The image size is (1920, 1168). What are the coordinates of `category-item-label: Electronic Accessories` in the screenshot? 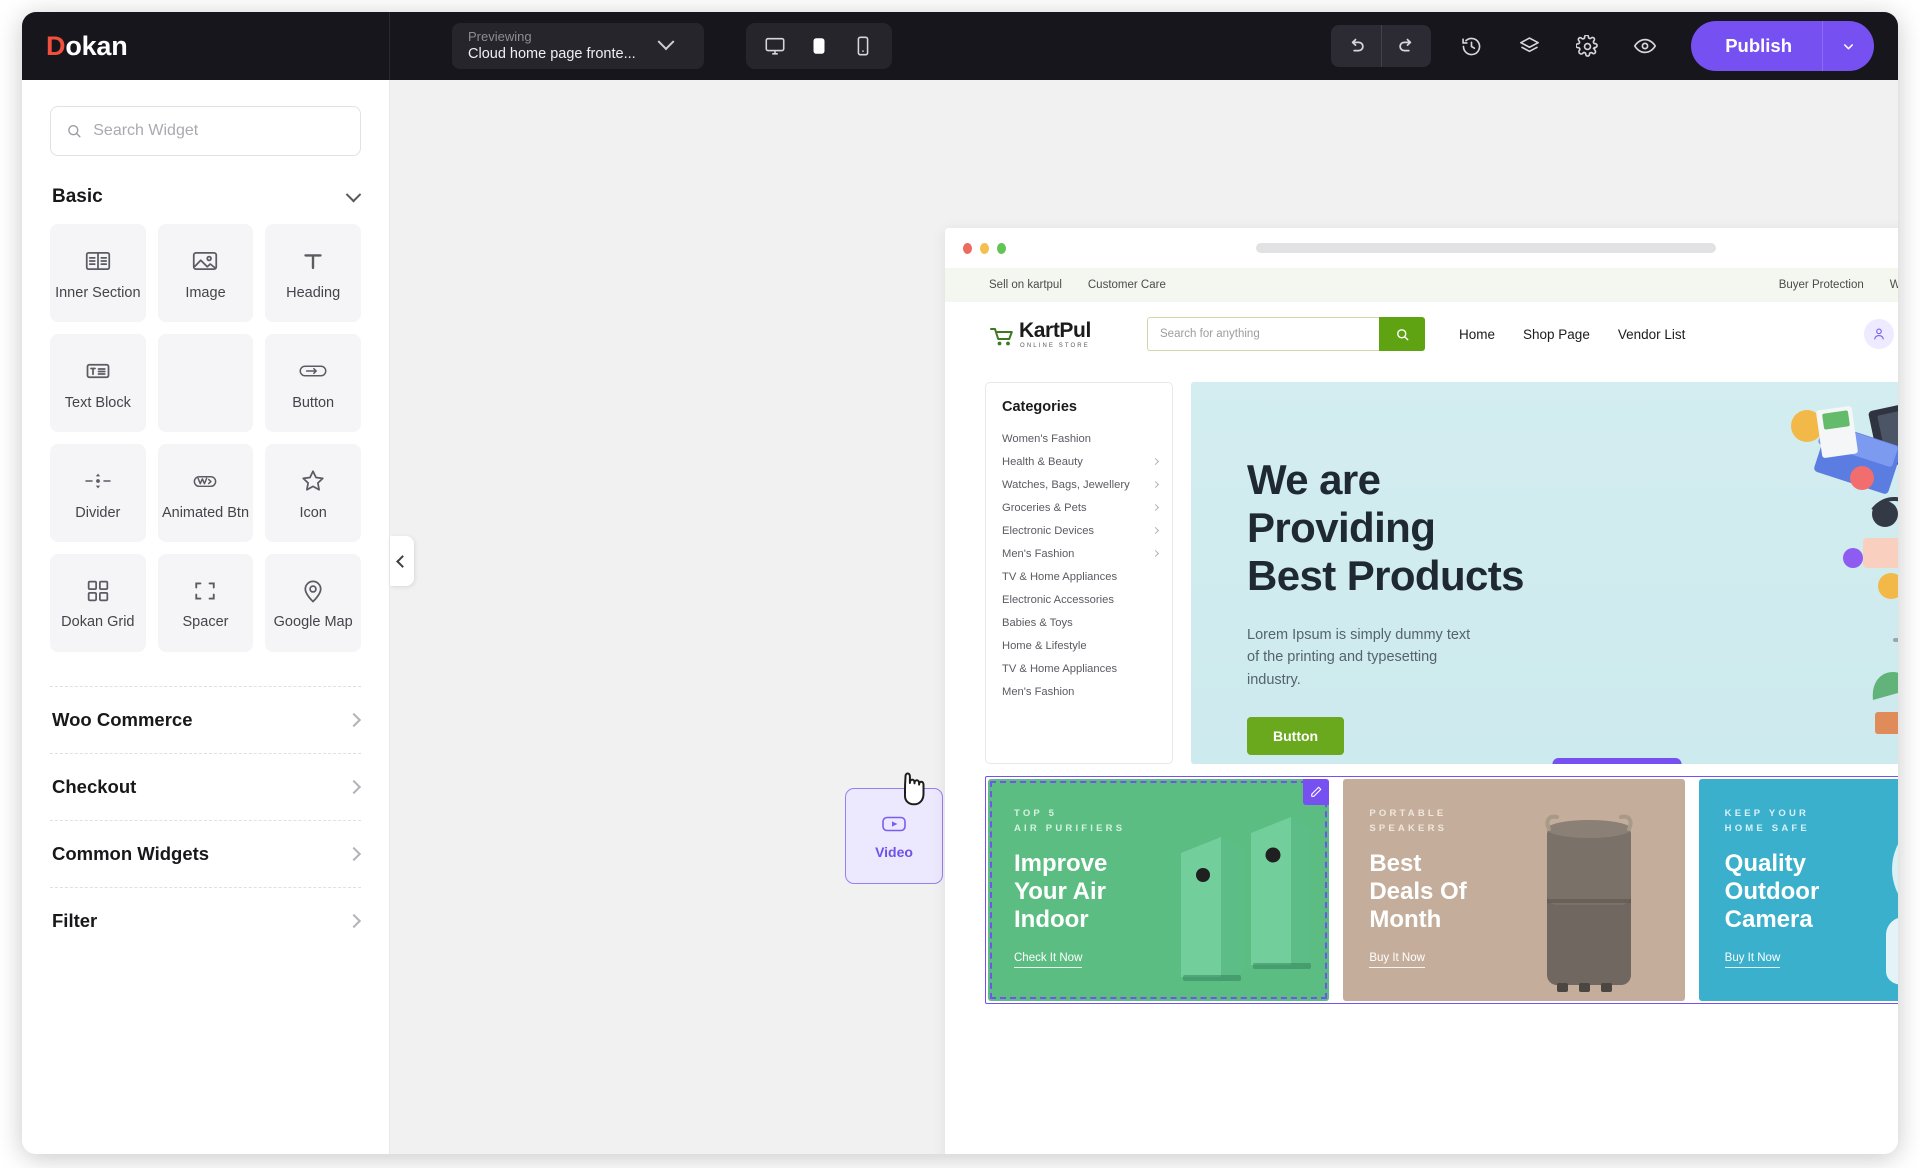 It's located at (1058, 599).